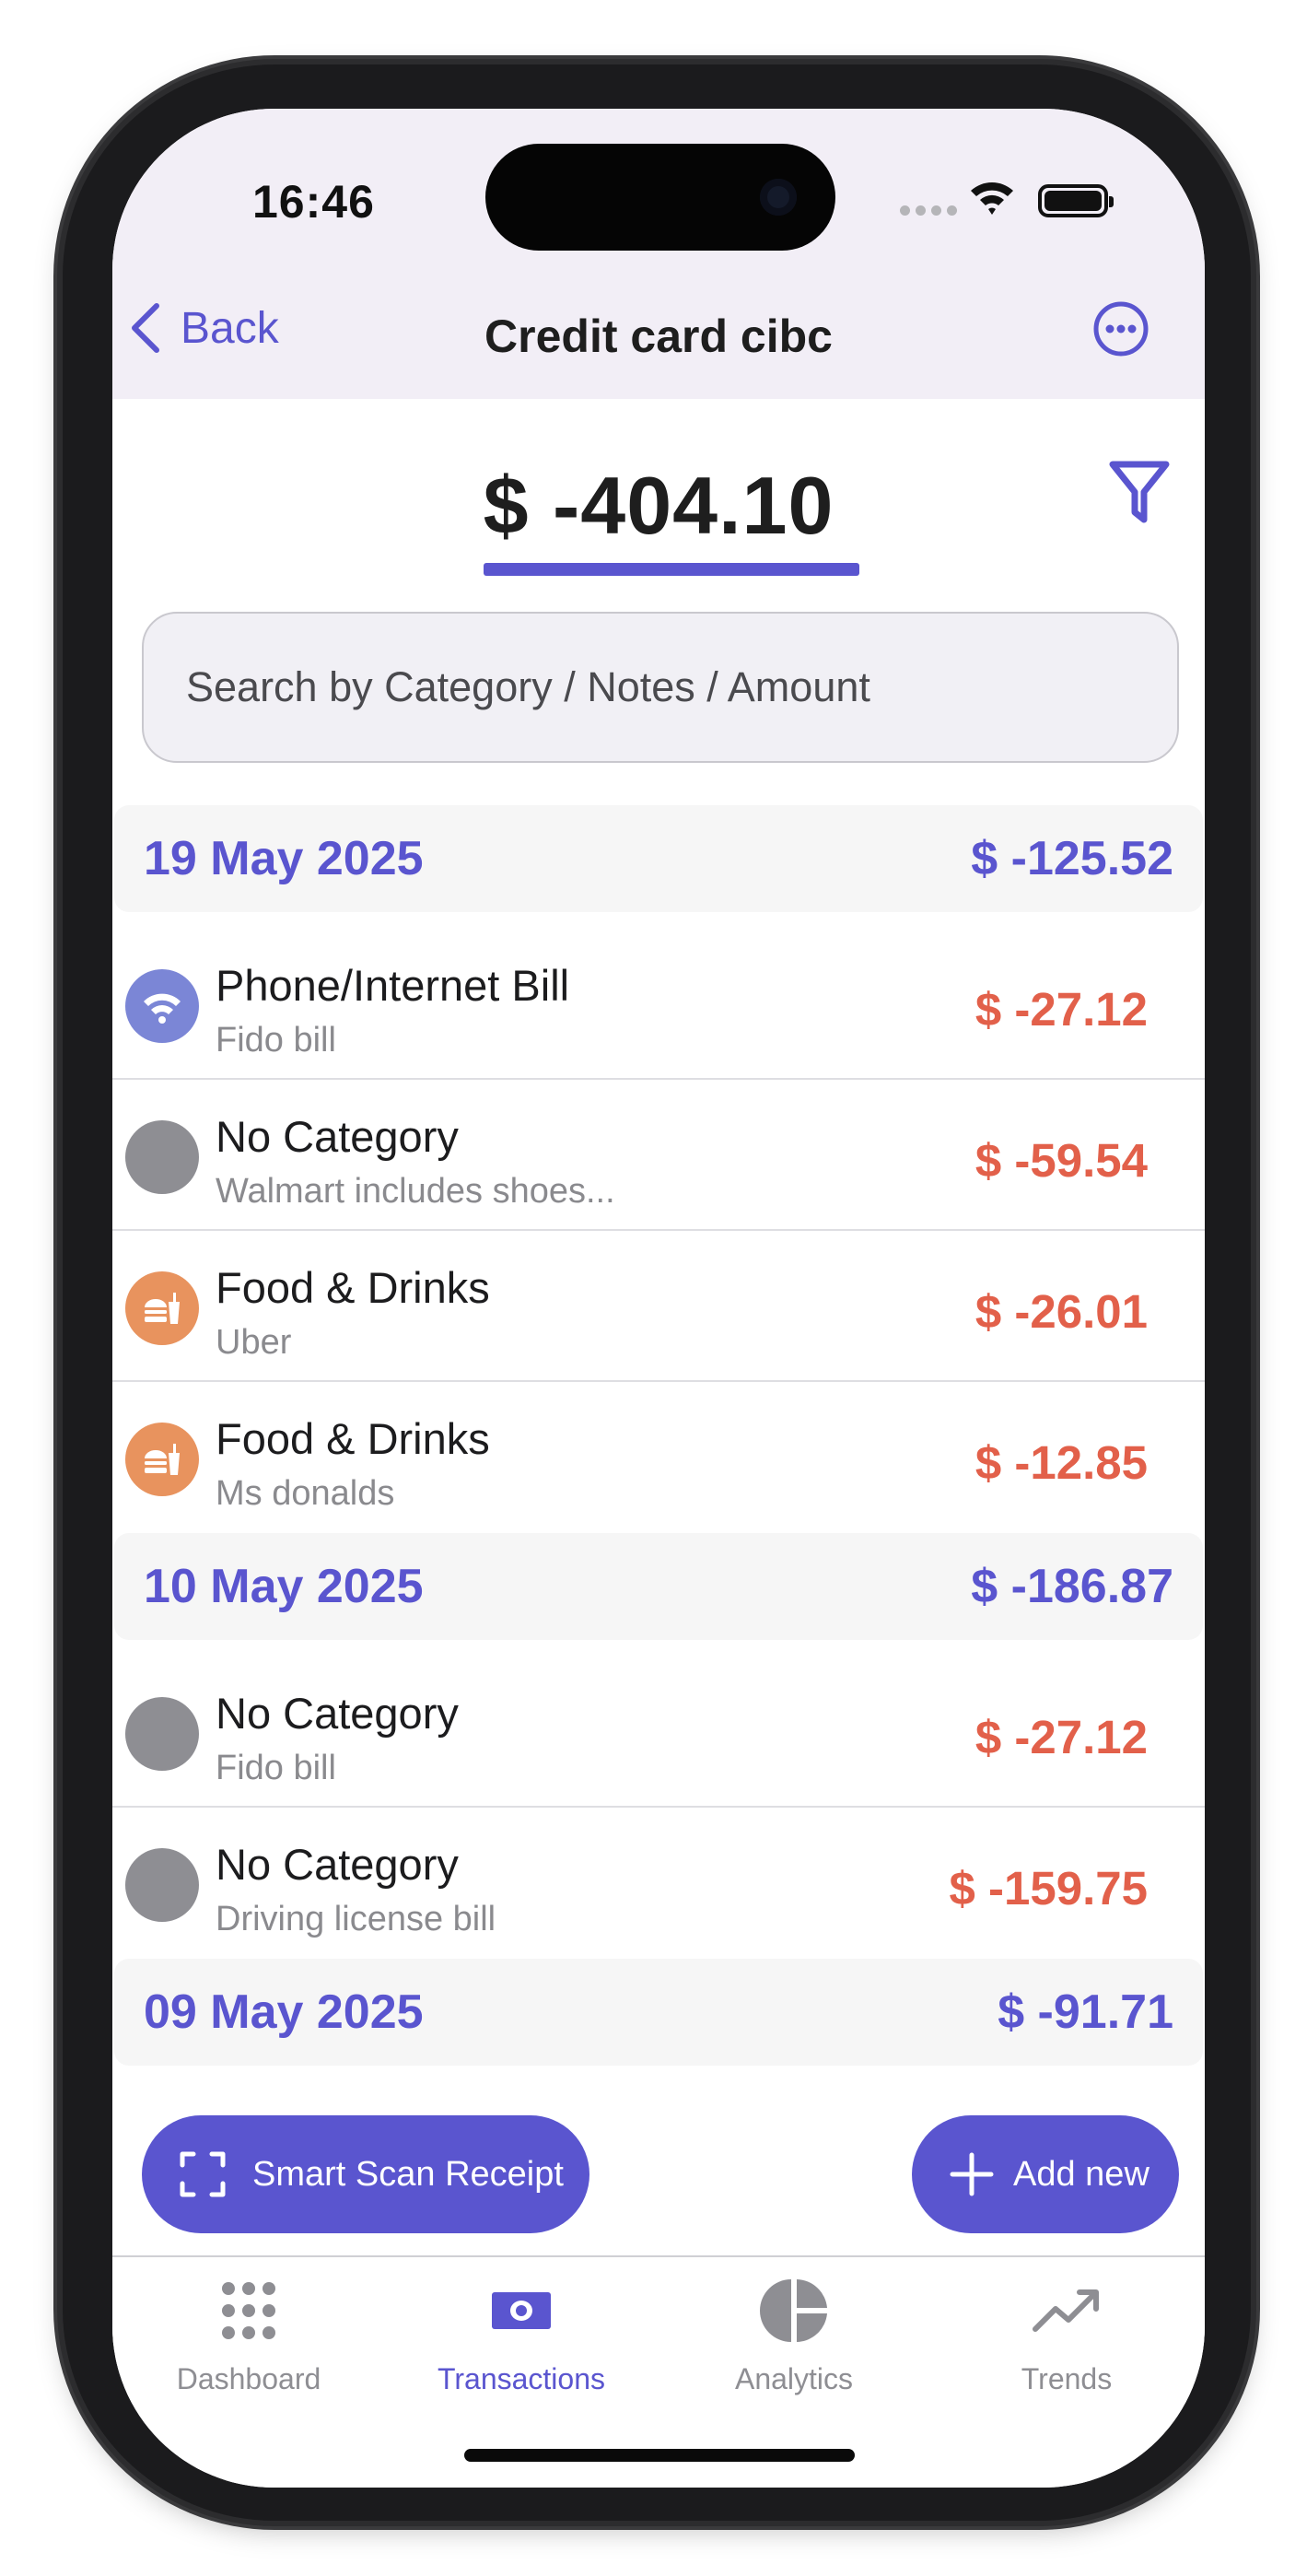  What do you see at coordinates (249, 2378) in the screenshot?
I see `tab-label: Dashboard` at bounding box center [249, 2378].